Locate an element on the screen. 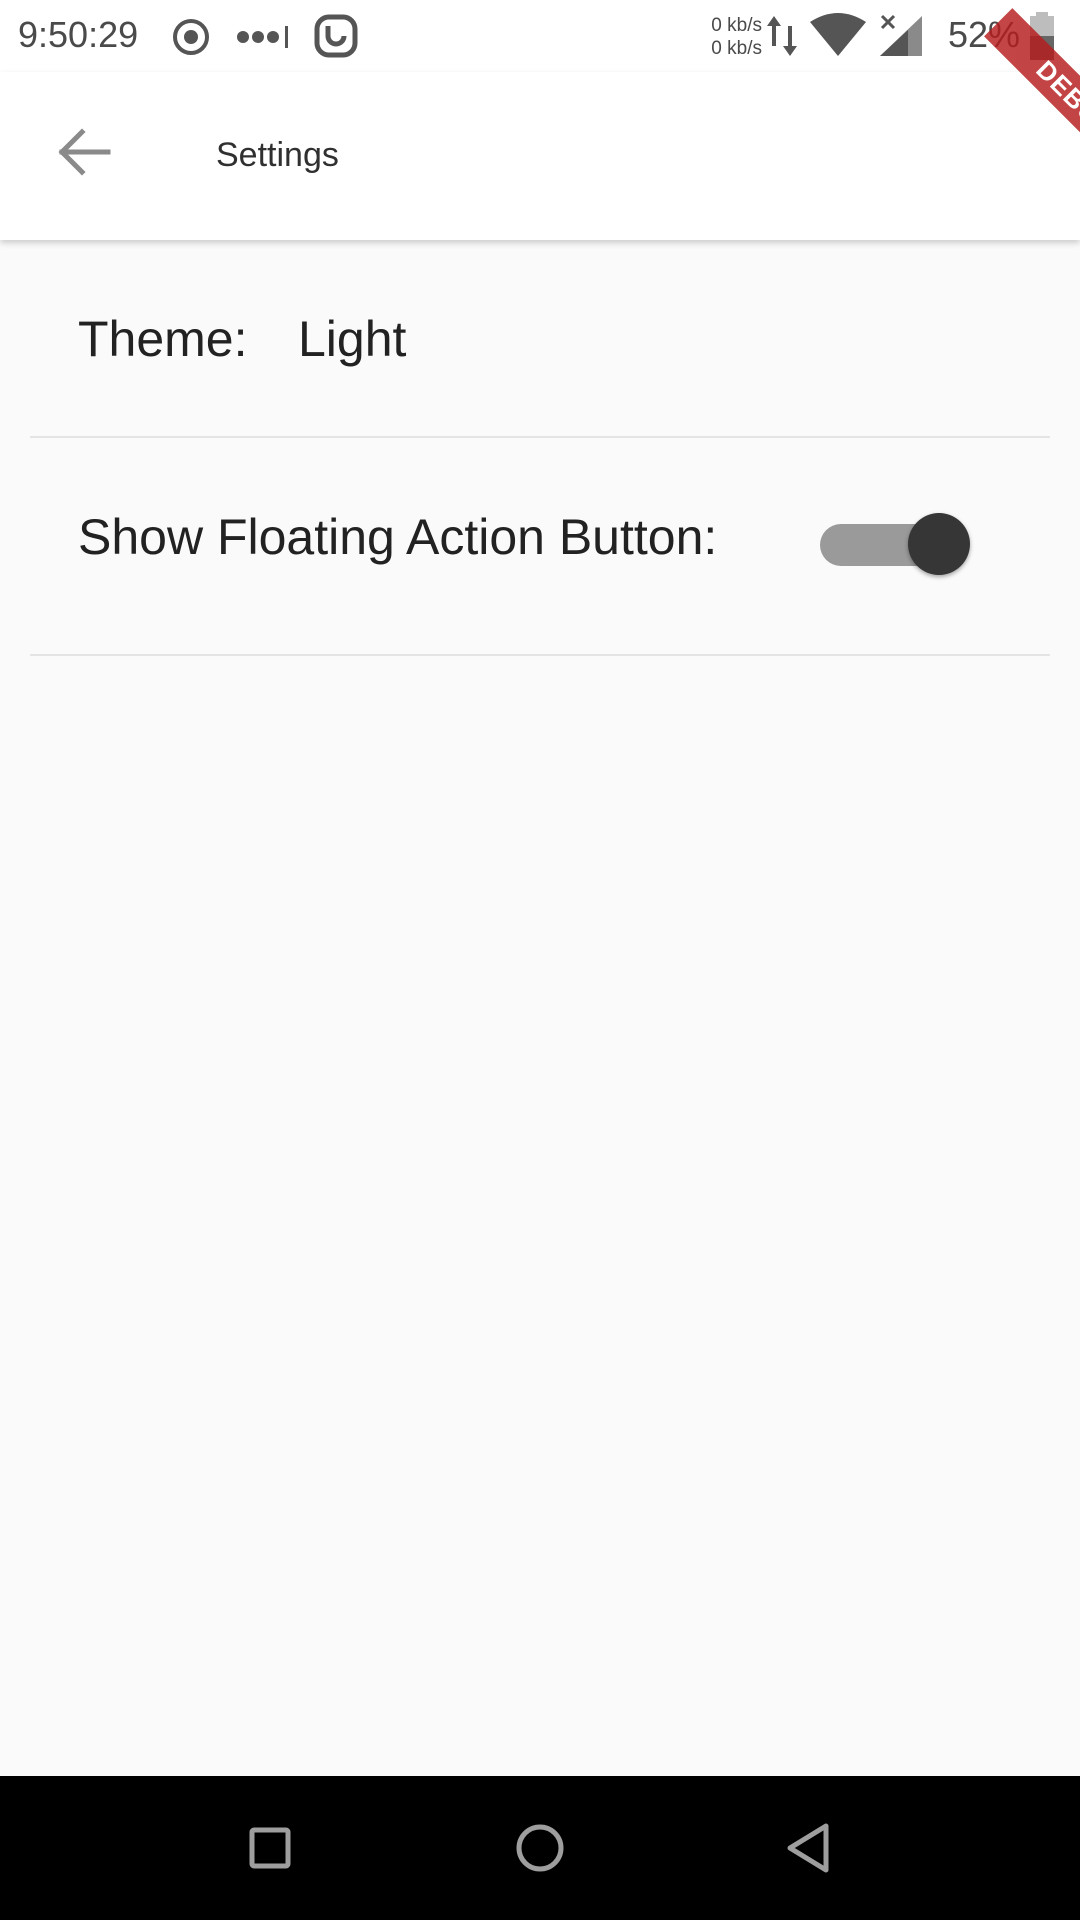 This screenshot has height=1920, width=1080. network-rate: 0 kb/s 0 kb/s is located at coordinates (734, 37).